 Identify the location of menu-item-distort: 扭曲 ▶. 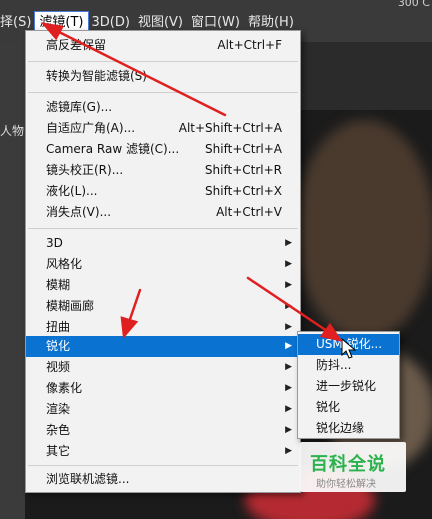
(163, 327).